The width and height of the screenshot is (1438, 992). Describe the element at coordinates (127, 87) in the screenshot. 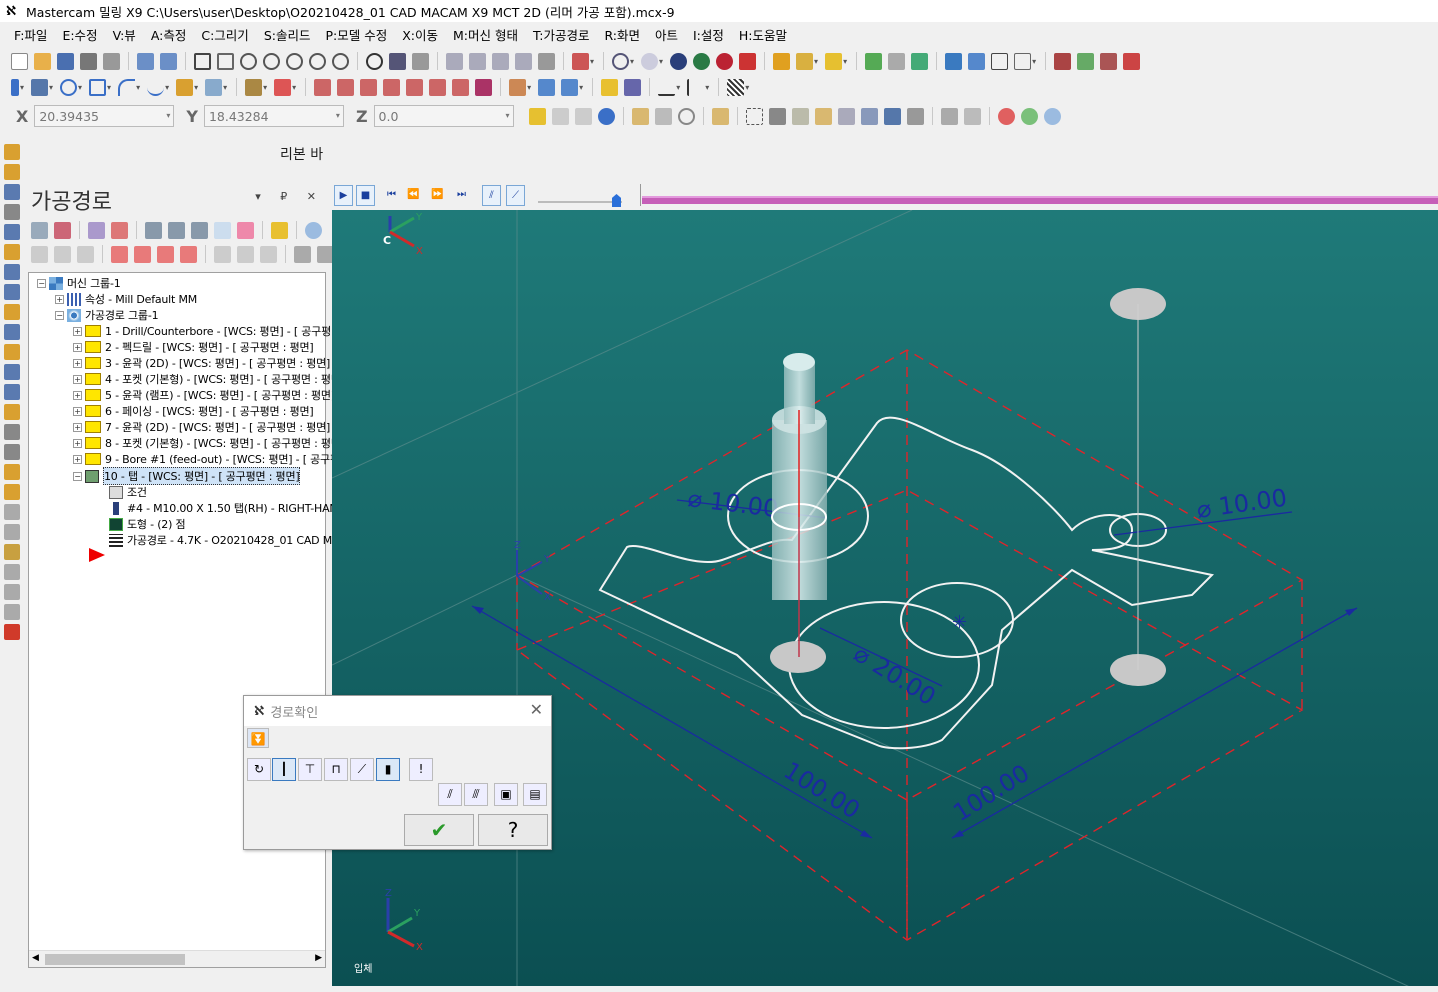

I see `arc-icon` at that location.